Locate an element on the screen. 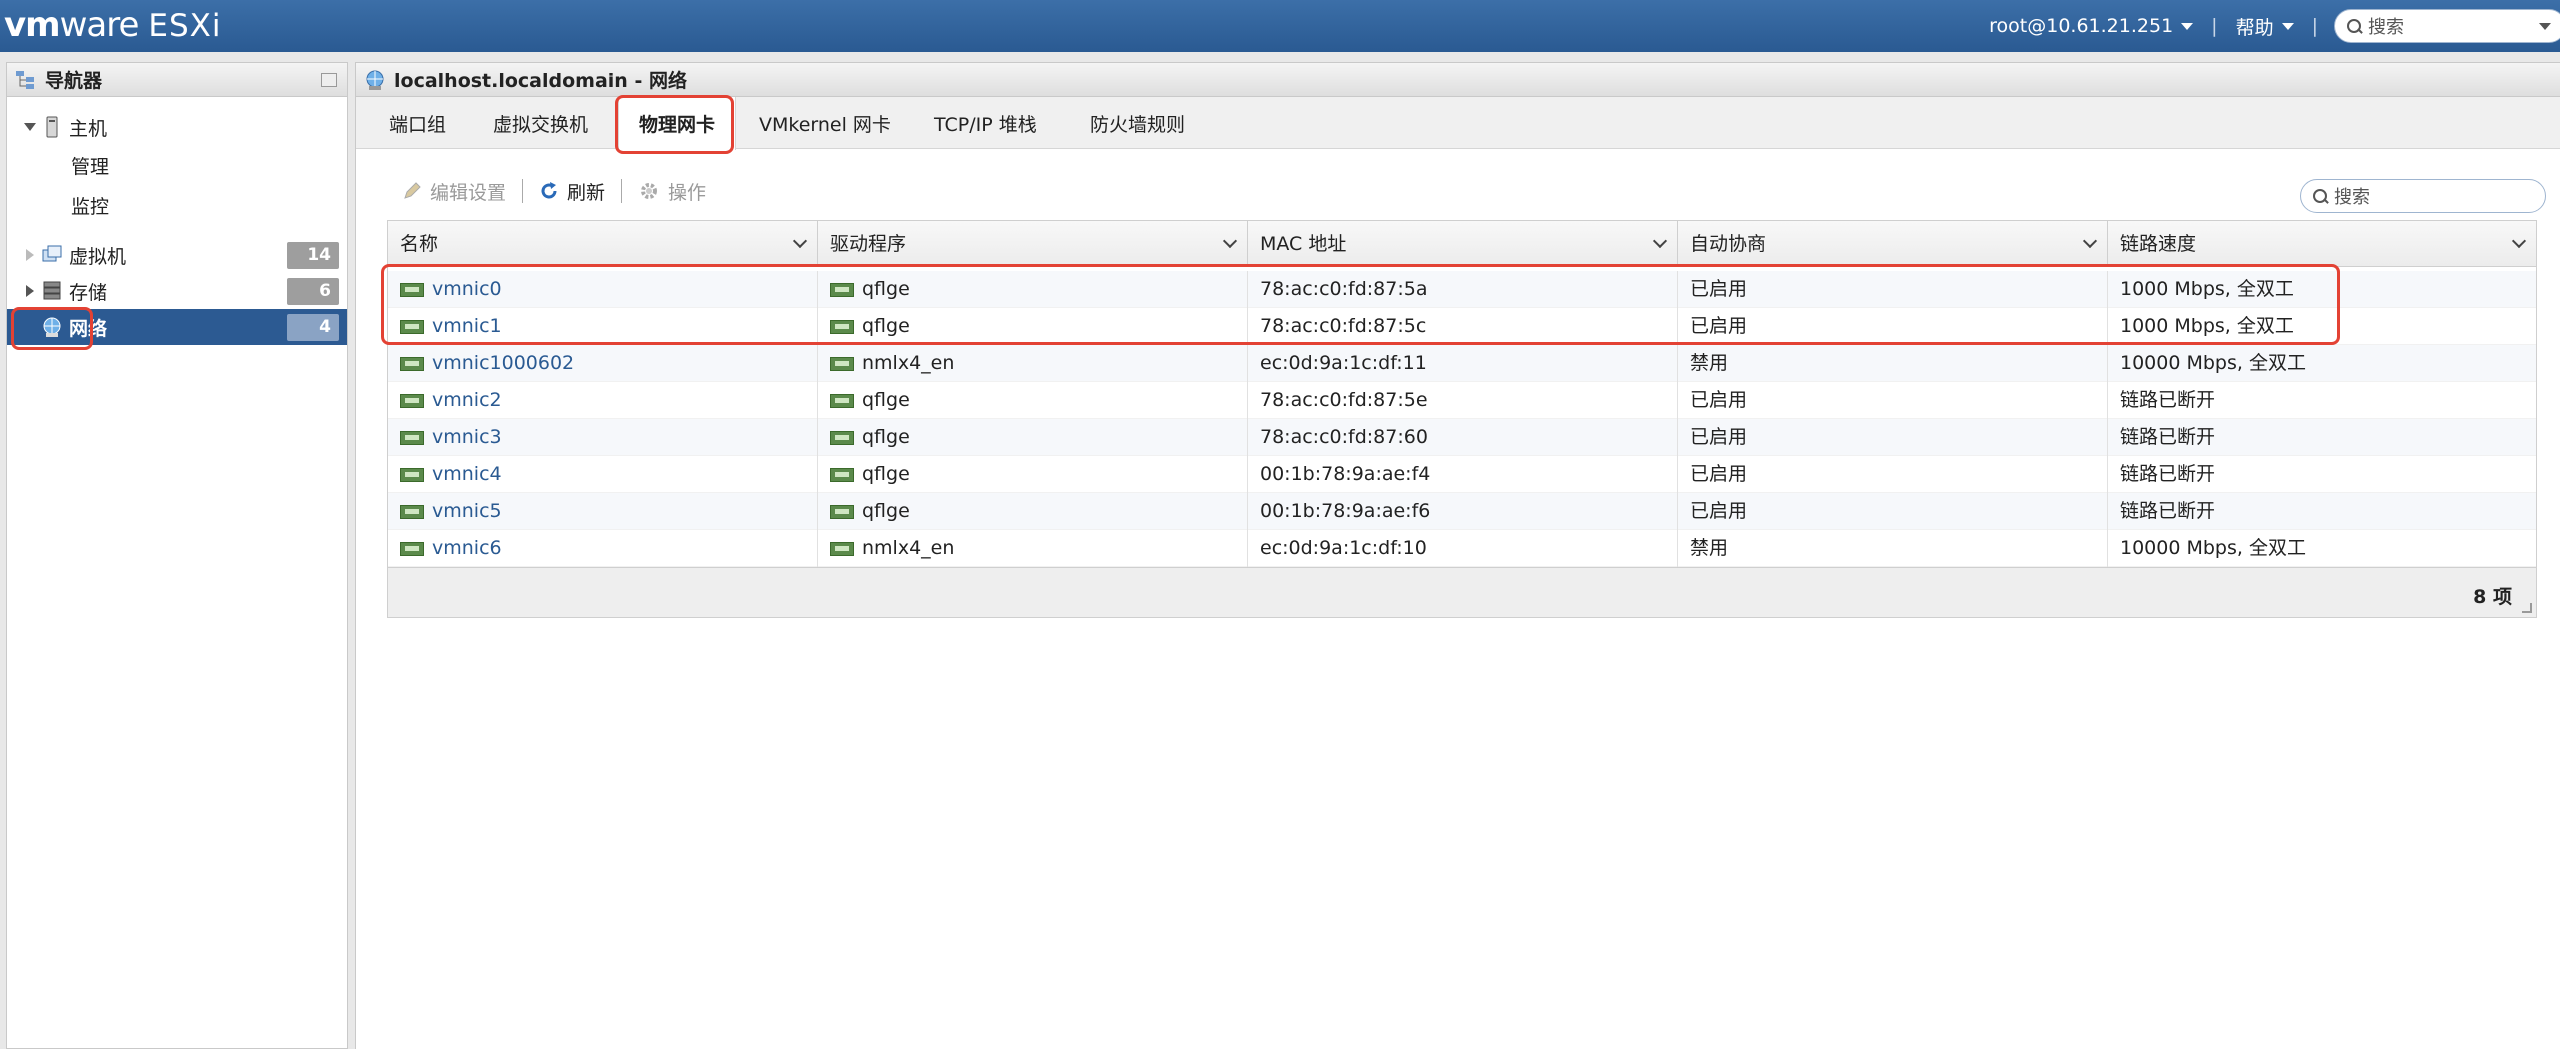 The width and height of the screenshot is (2560, 1049). column-label: 自动协商 is located at coordinates (1728, 244).